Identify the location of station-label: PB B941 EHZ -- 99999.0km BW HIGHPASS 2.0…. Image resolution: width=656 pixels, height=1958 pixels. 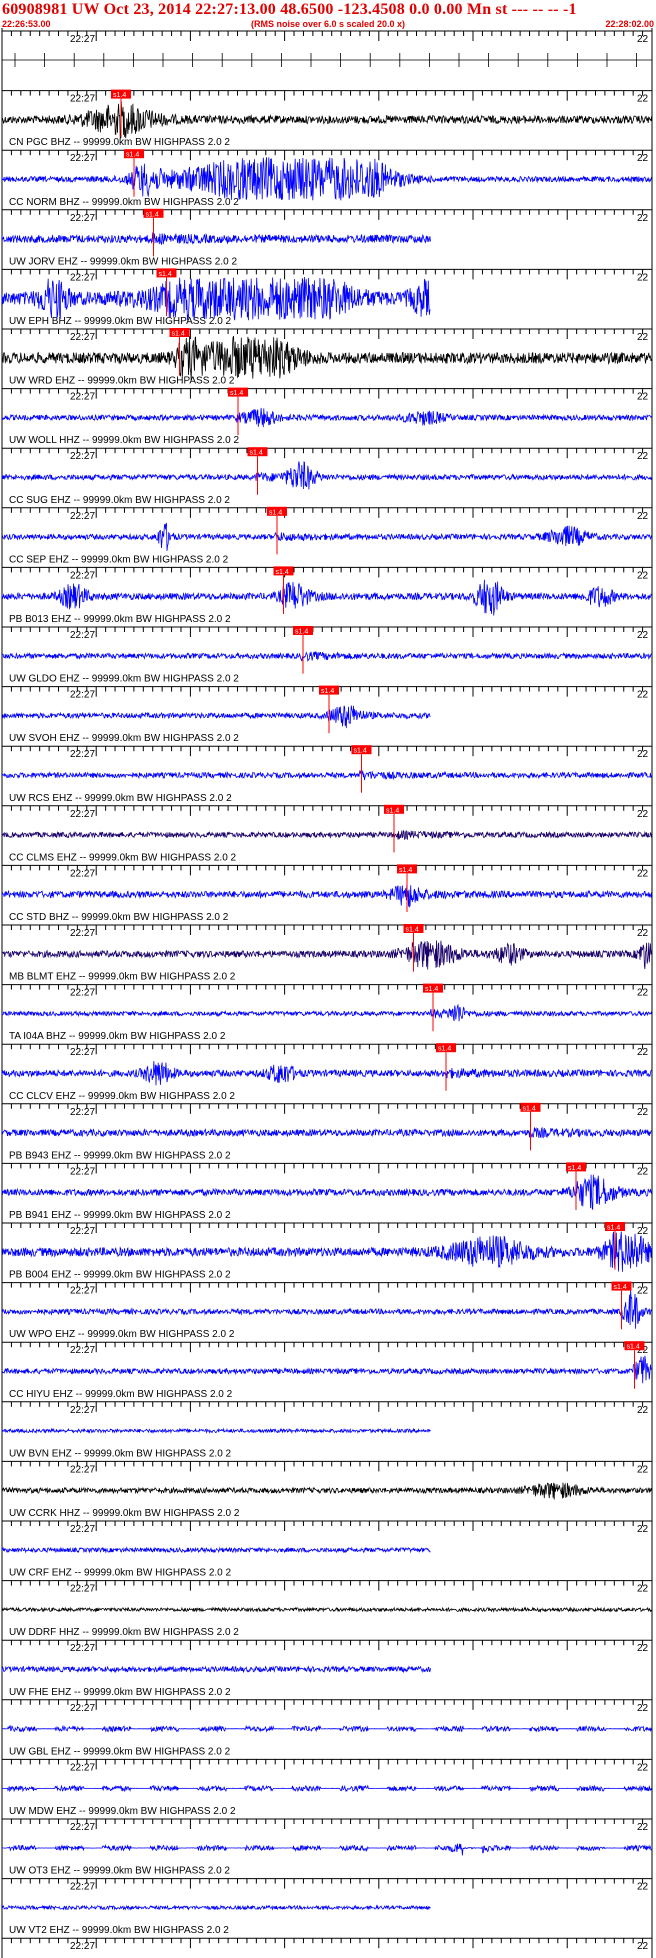
(120, 1215).